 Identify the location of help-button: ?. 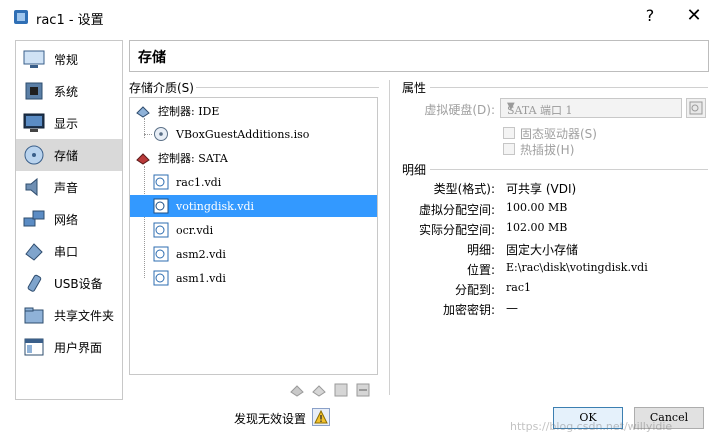
(650, 15).